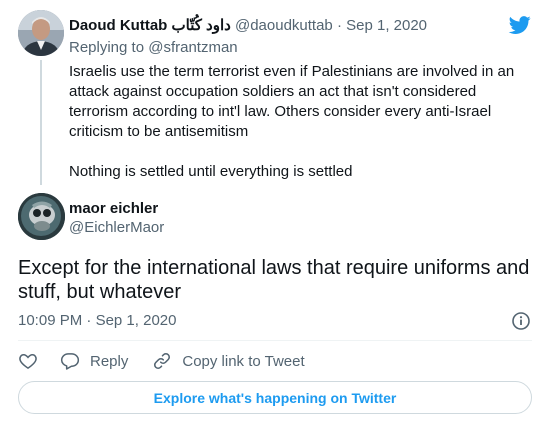 The width and height of the screenshot is (550, 430). Describe the element at coordinates (109, 361) in the screenshot. I see `reply-label: Reply` at that location.